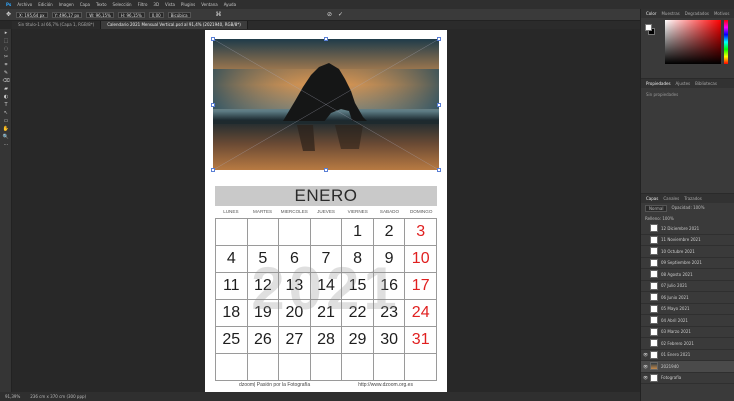  Describe the element at coordinates (726, 42) in the screenshot. I see `hue-slider` at that location.